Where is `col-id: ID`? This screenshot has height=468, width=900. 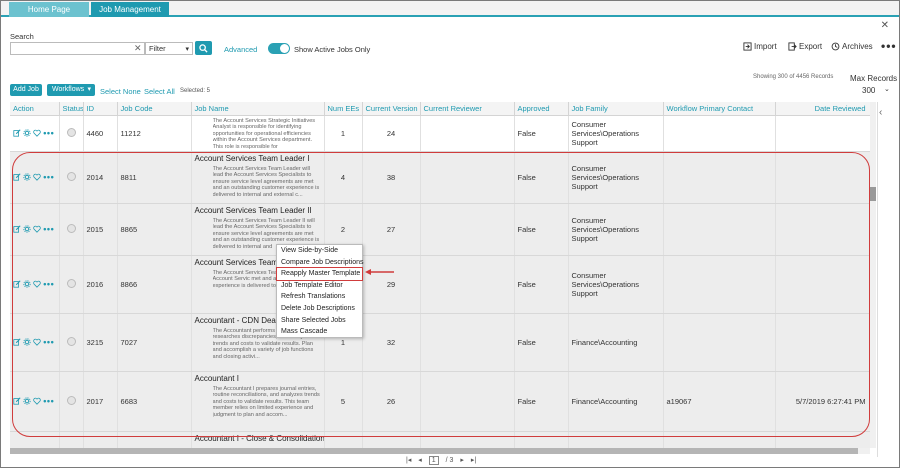 col-id: ID is located at coordinates (100, 109).